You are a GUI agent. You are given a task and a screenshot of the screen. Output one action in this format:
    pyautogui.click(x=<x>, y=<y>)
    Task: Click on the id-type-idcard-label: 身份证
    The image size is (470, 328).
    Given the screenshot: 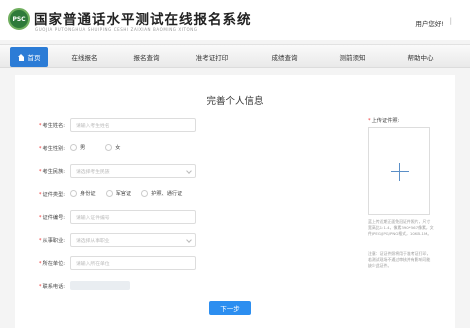 What is the action you would take?
    pyautogui.click(x=88, y=193)
    